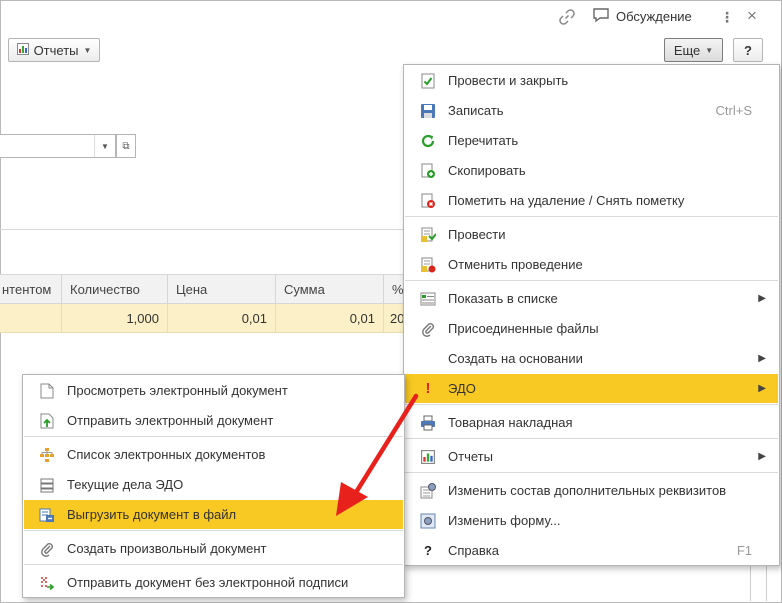  I want to click on menu-item-show-in-list: Показать в списке ▶, so click(591, 298).